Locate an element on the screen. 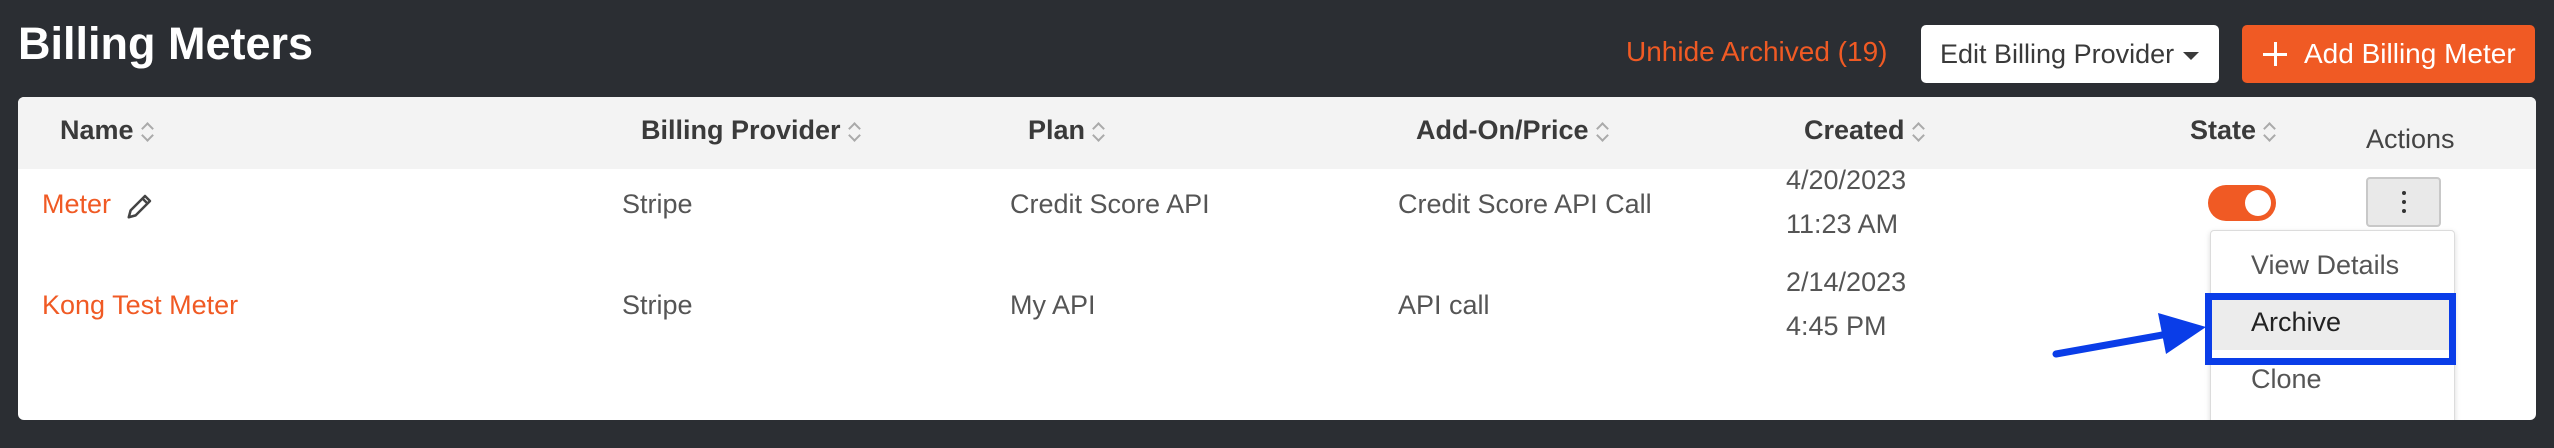  addon-cell: Credit Score API Call is located at coordinates (1525, 204).